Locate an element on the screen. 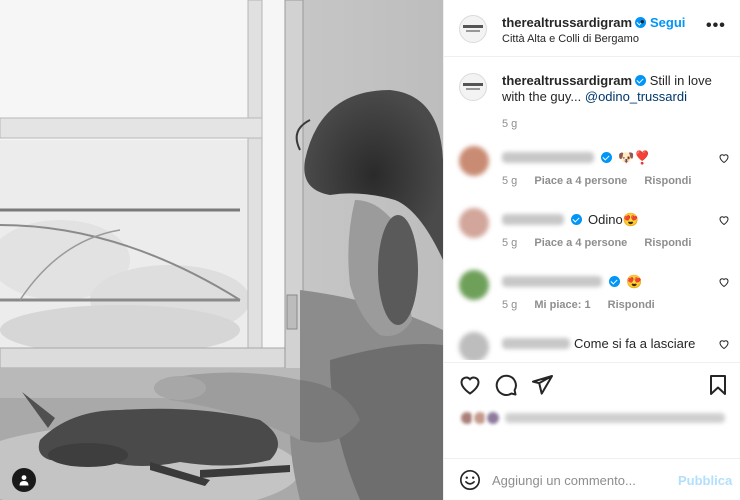 This screenshot has height=500, width=740. post-actions is located at coordinates (592, 410).